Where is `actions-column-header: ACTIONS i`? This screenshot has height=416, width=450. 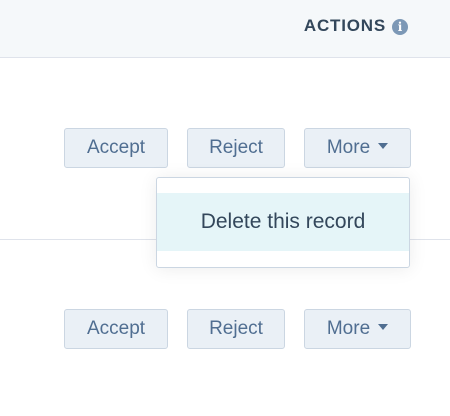 actions-column-header: ACTIONS i is located at coordinates (225, 29).